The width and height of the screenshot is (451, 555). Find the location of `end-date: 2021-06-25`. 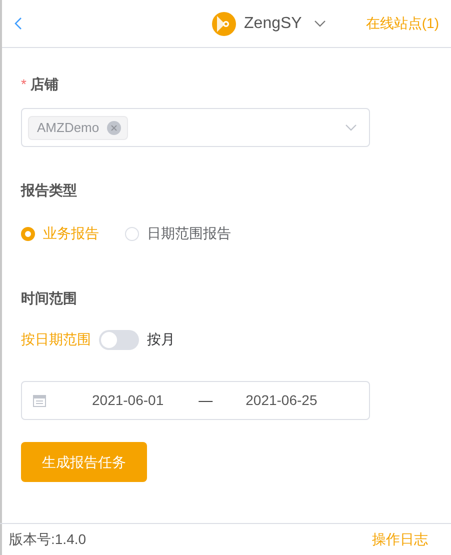

end-date: 2021-06-25 is located at coordinates (282, 400).